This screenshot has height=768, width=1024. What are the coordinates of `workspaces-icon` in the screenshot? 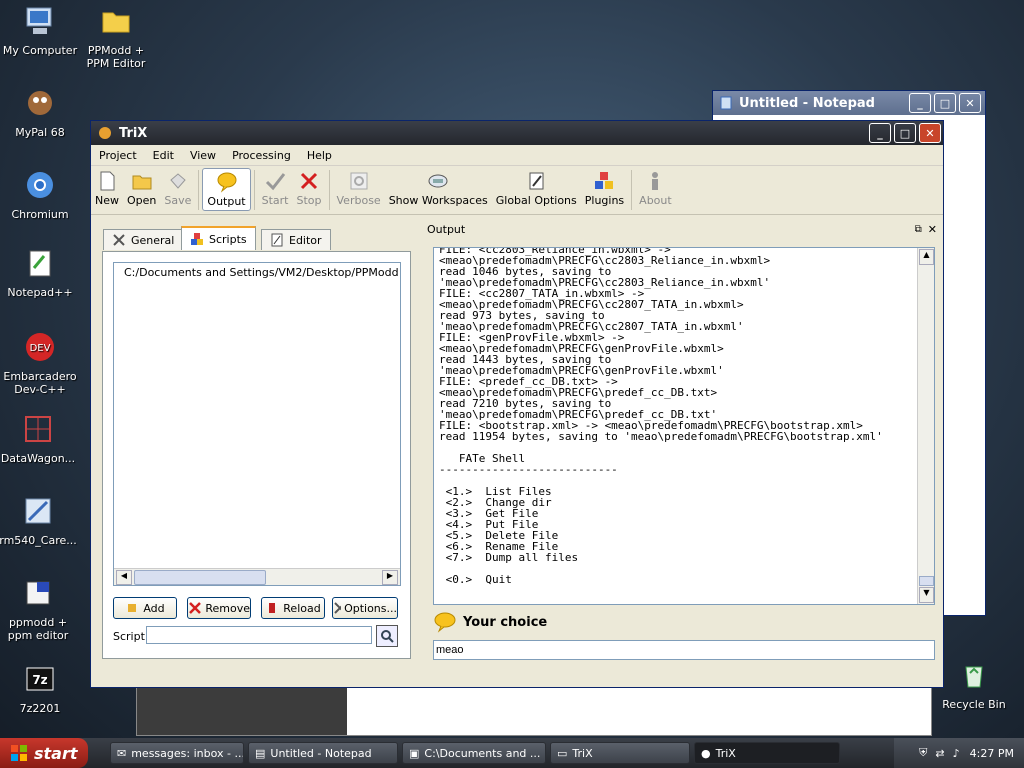 It's located at (438, 181).